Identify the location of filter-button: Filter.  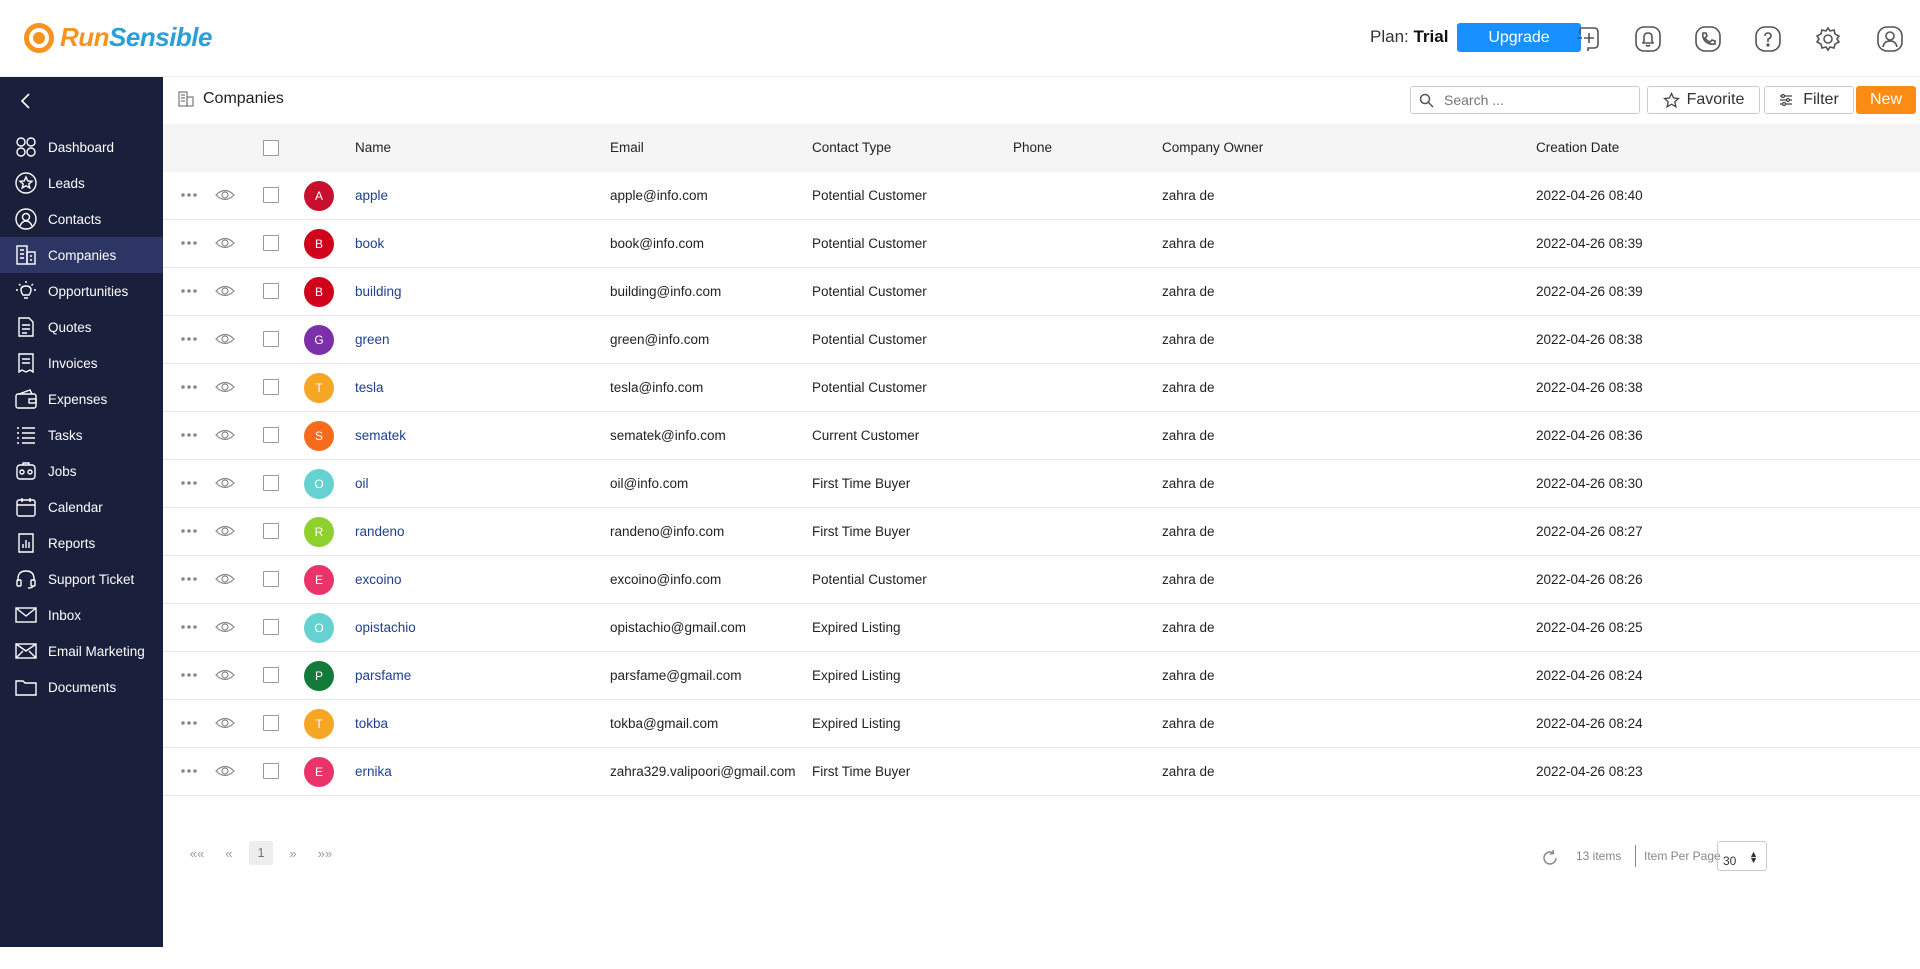
(1809, 100).